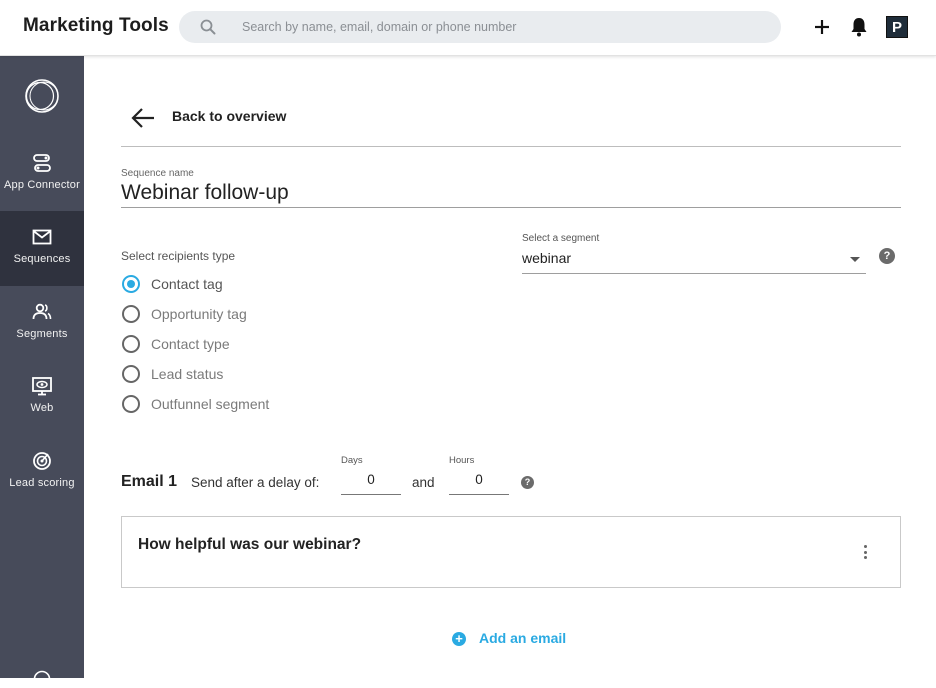 This screenshot has height=688, width=936. Describe the element at coordinates (149, 481) in the screenshot. I see `email-title: Email 1` at that location.